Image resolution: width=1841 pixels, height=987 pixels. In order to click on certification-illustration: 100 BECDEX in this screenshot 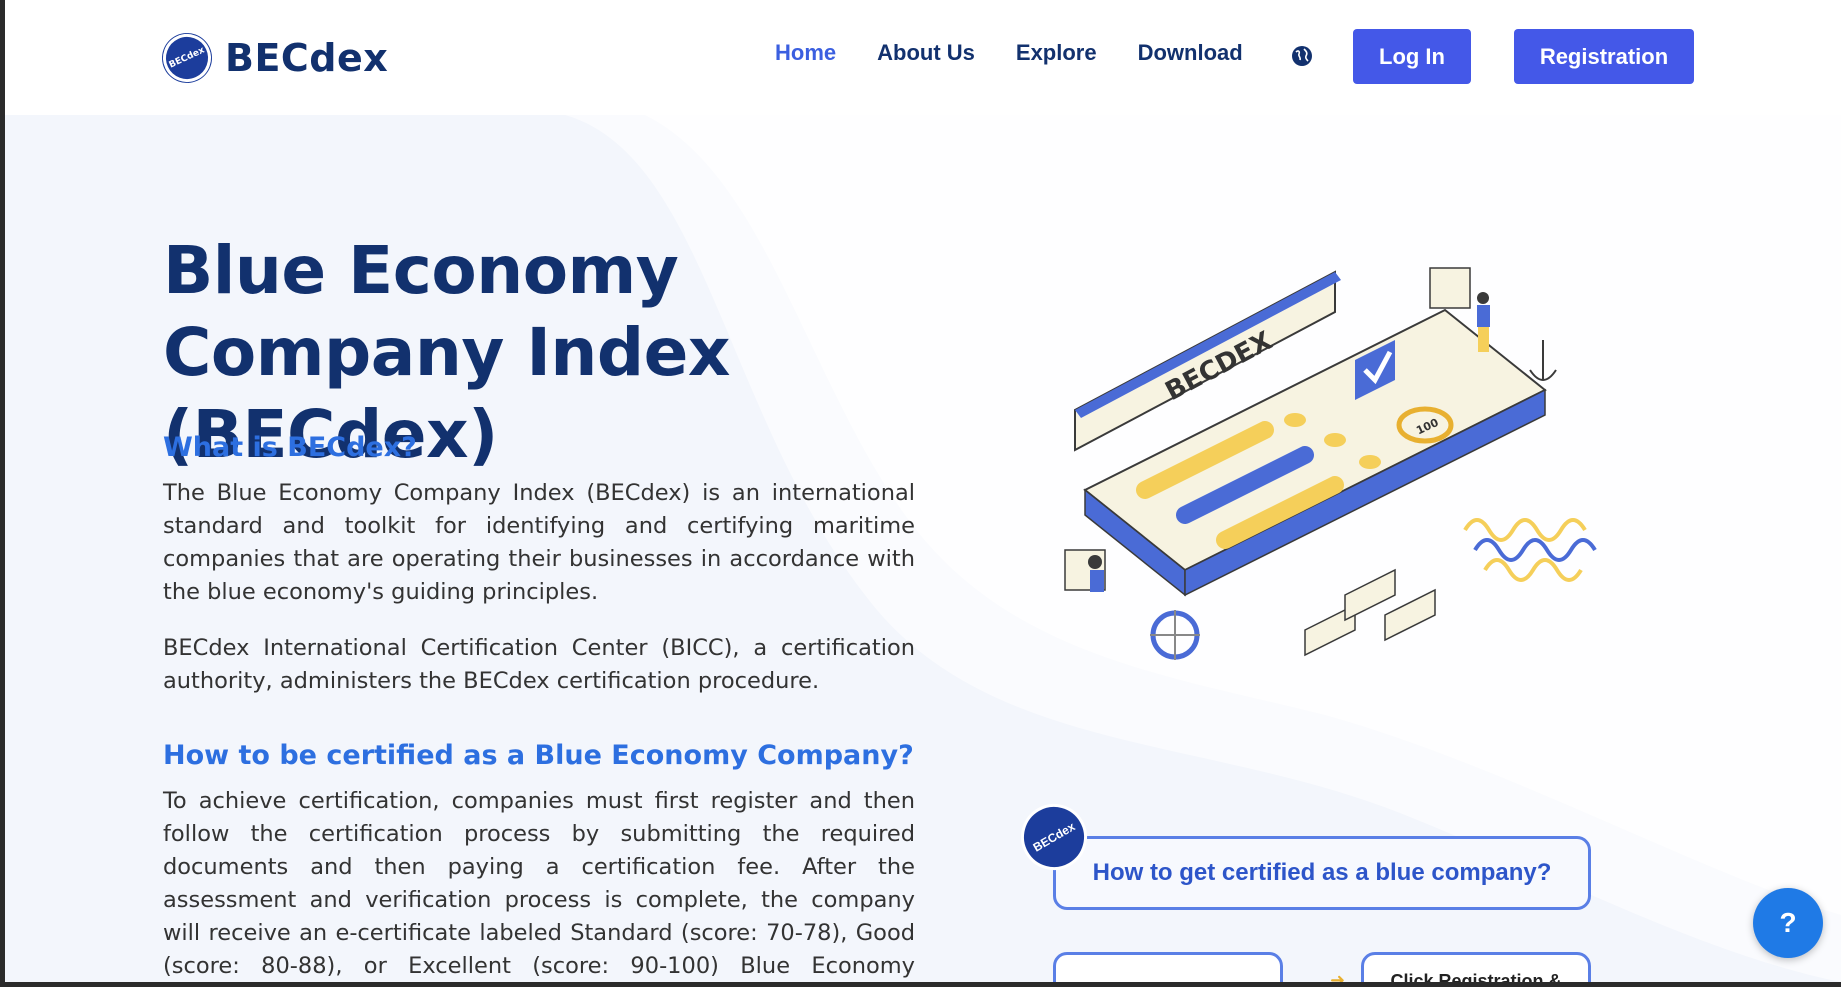, I will do `click(1330, 463)`.